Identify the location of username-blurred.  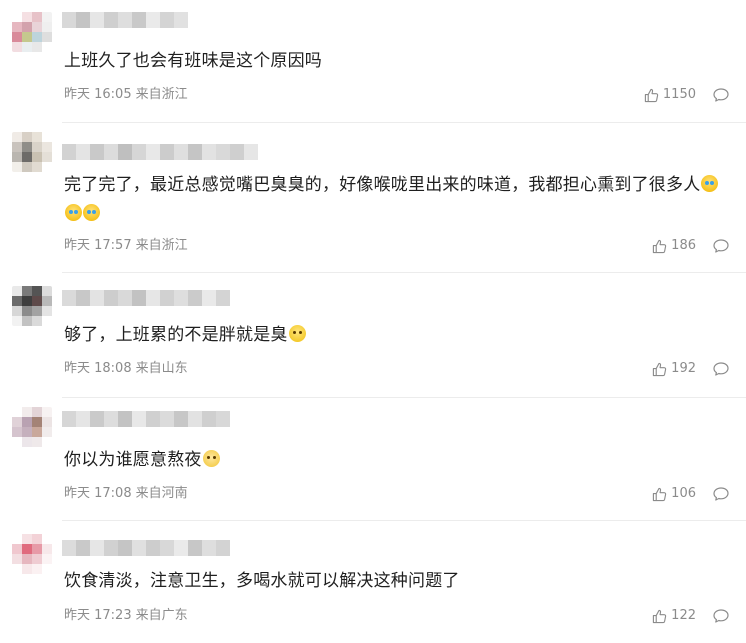
(146, 548).